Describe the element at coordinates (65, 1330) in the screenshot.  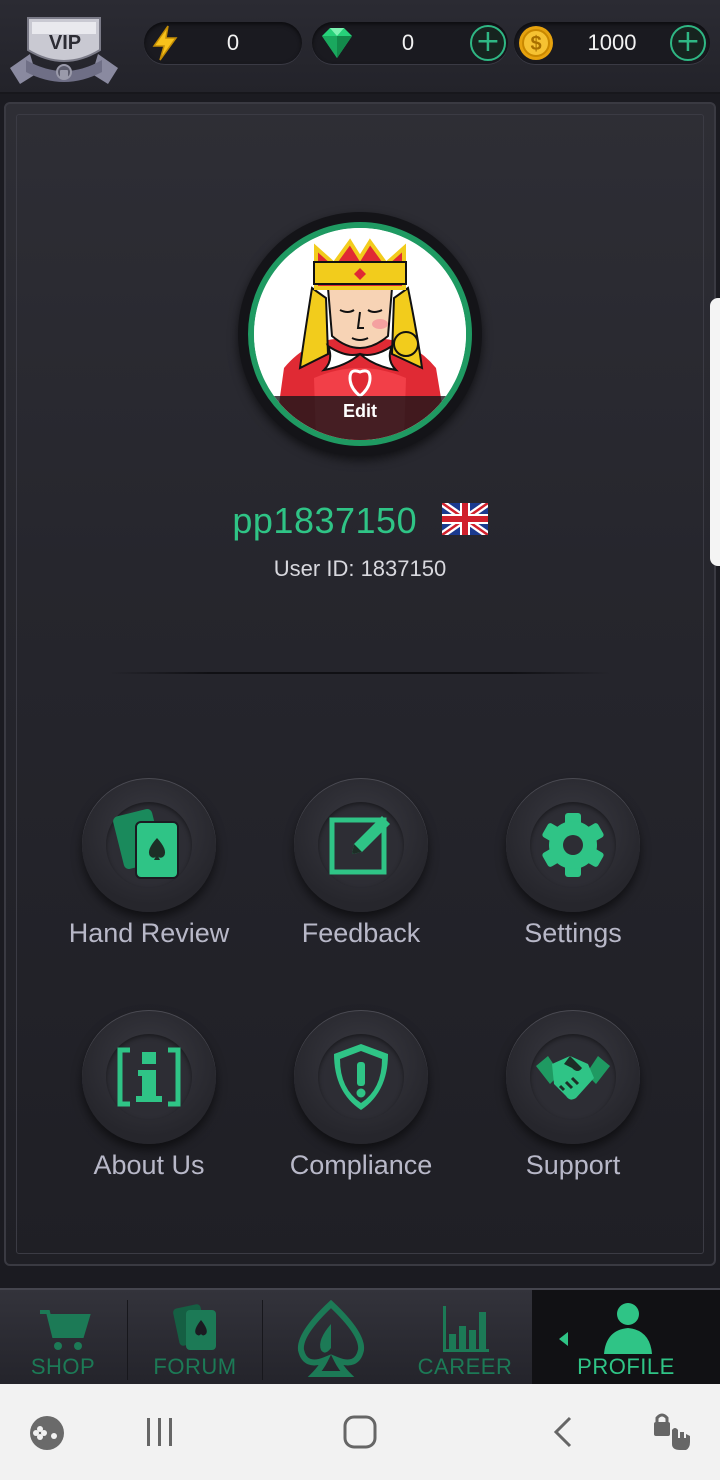
I see `cart-icon` at that location.